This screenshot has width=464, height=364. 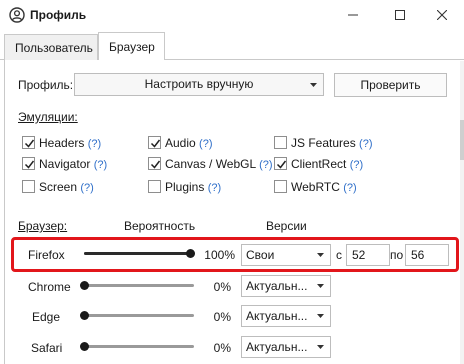 What do you see at coordinates (193, 187) in the screenshot?
I see `checkbox-label-plugins: Plugins (?)` at bounding box center [193, 187].